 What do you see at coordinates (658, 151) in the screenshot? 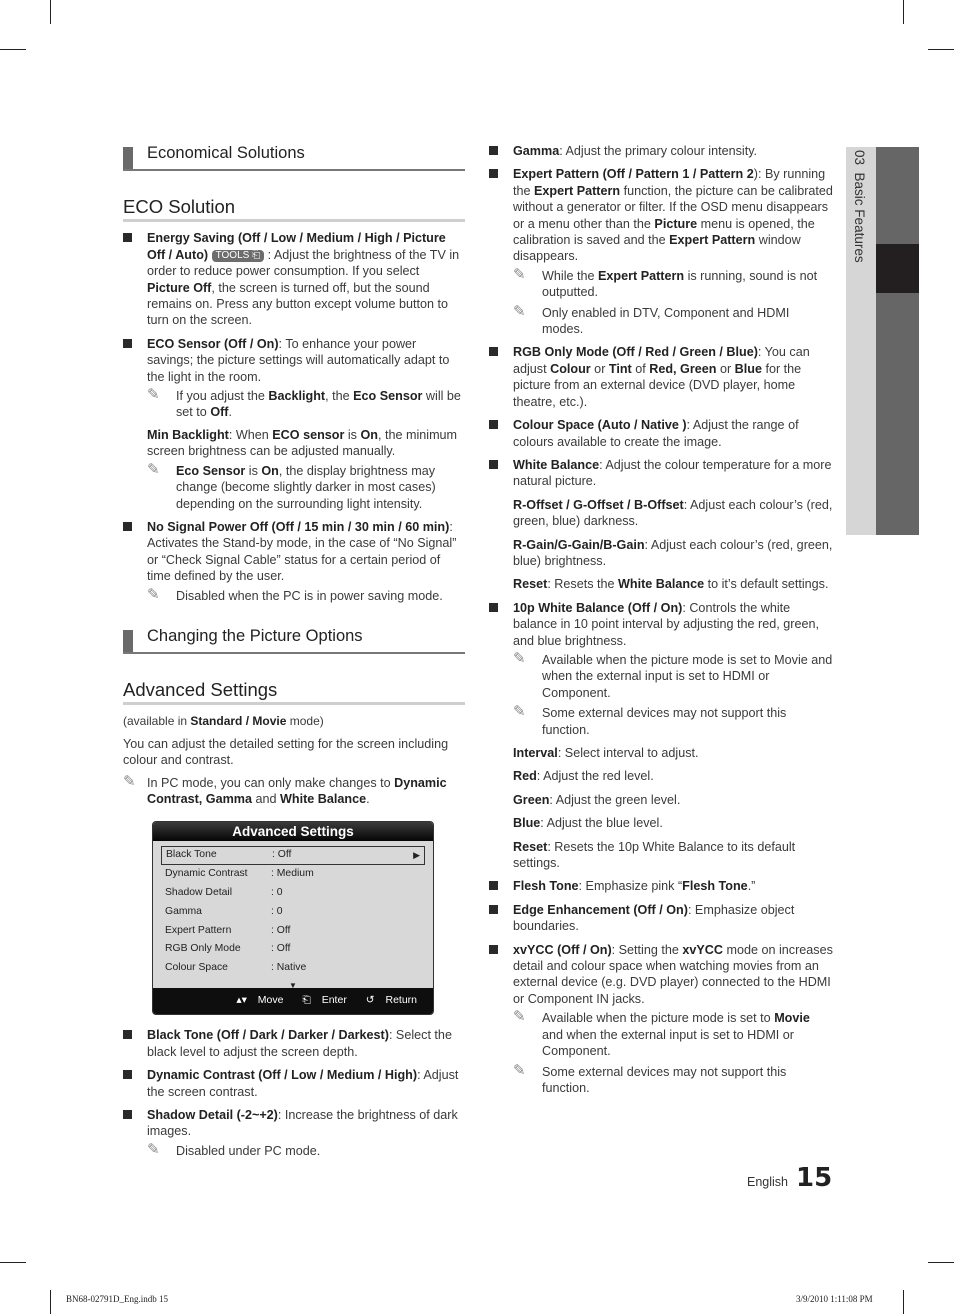
I see `item-text: : Adjust the primary colour intensity.` at bounding box center [658, 151].